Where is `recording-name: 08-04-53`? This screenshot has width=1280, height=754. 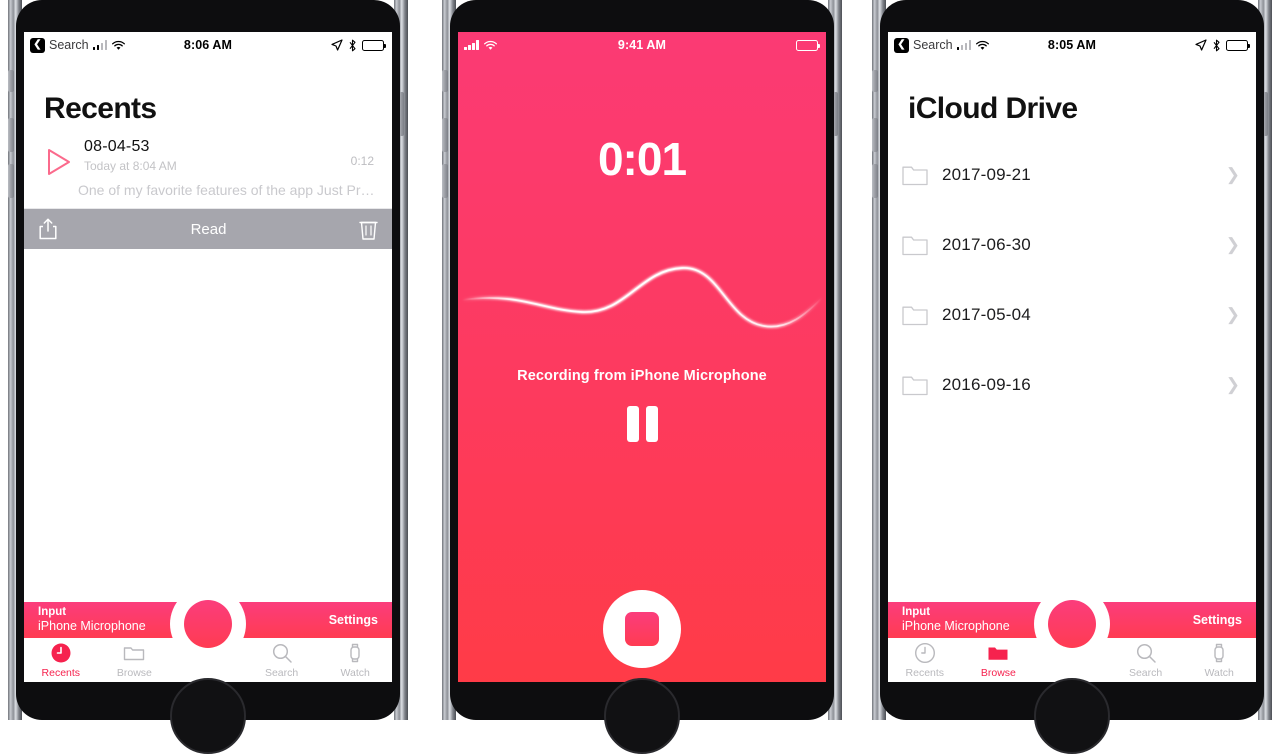 recording-name: 08-04-53 is located at coordinates (117, 146).